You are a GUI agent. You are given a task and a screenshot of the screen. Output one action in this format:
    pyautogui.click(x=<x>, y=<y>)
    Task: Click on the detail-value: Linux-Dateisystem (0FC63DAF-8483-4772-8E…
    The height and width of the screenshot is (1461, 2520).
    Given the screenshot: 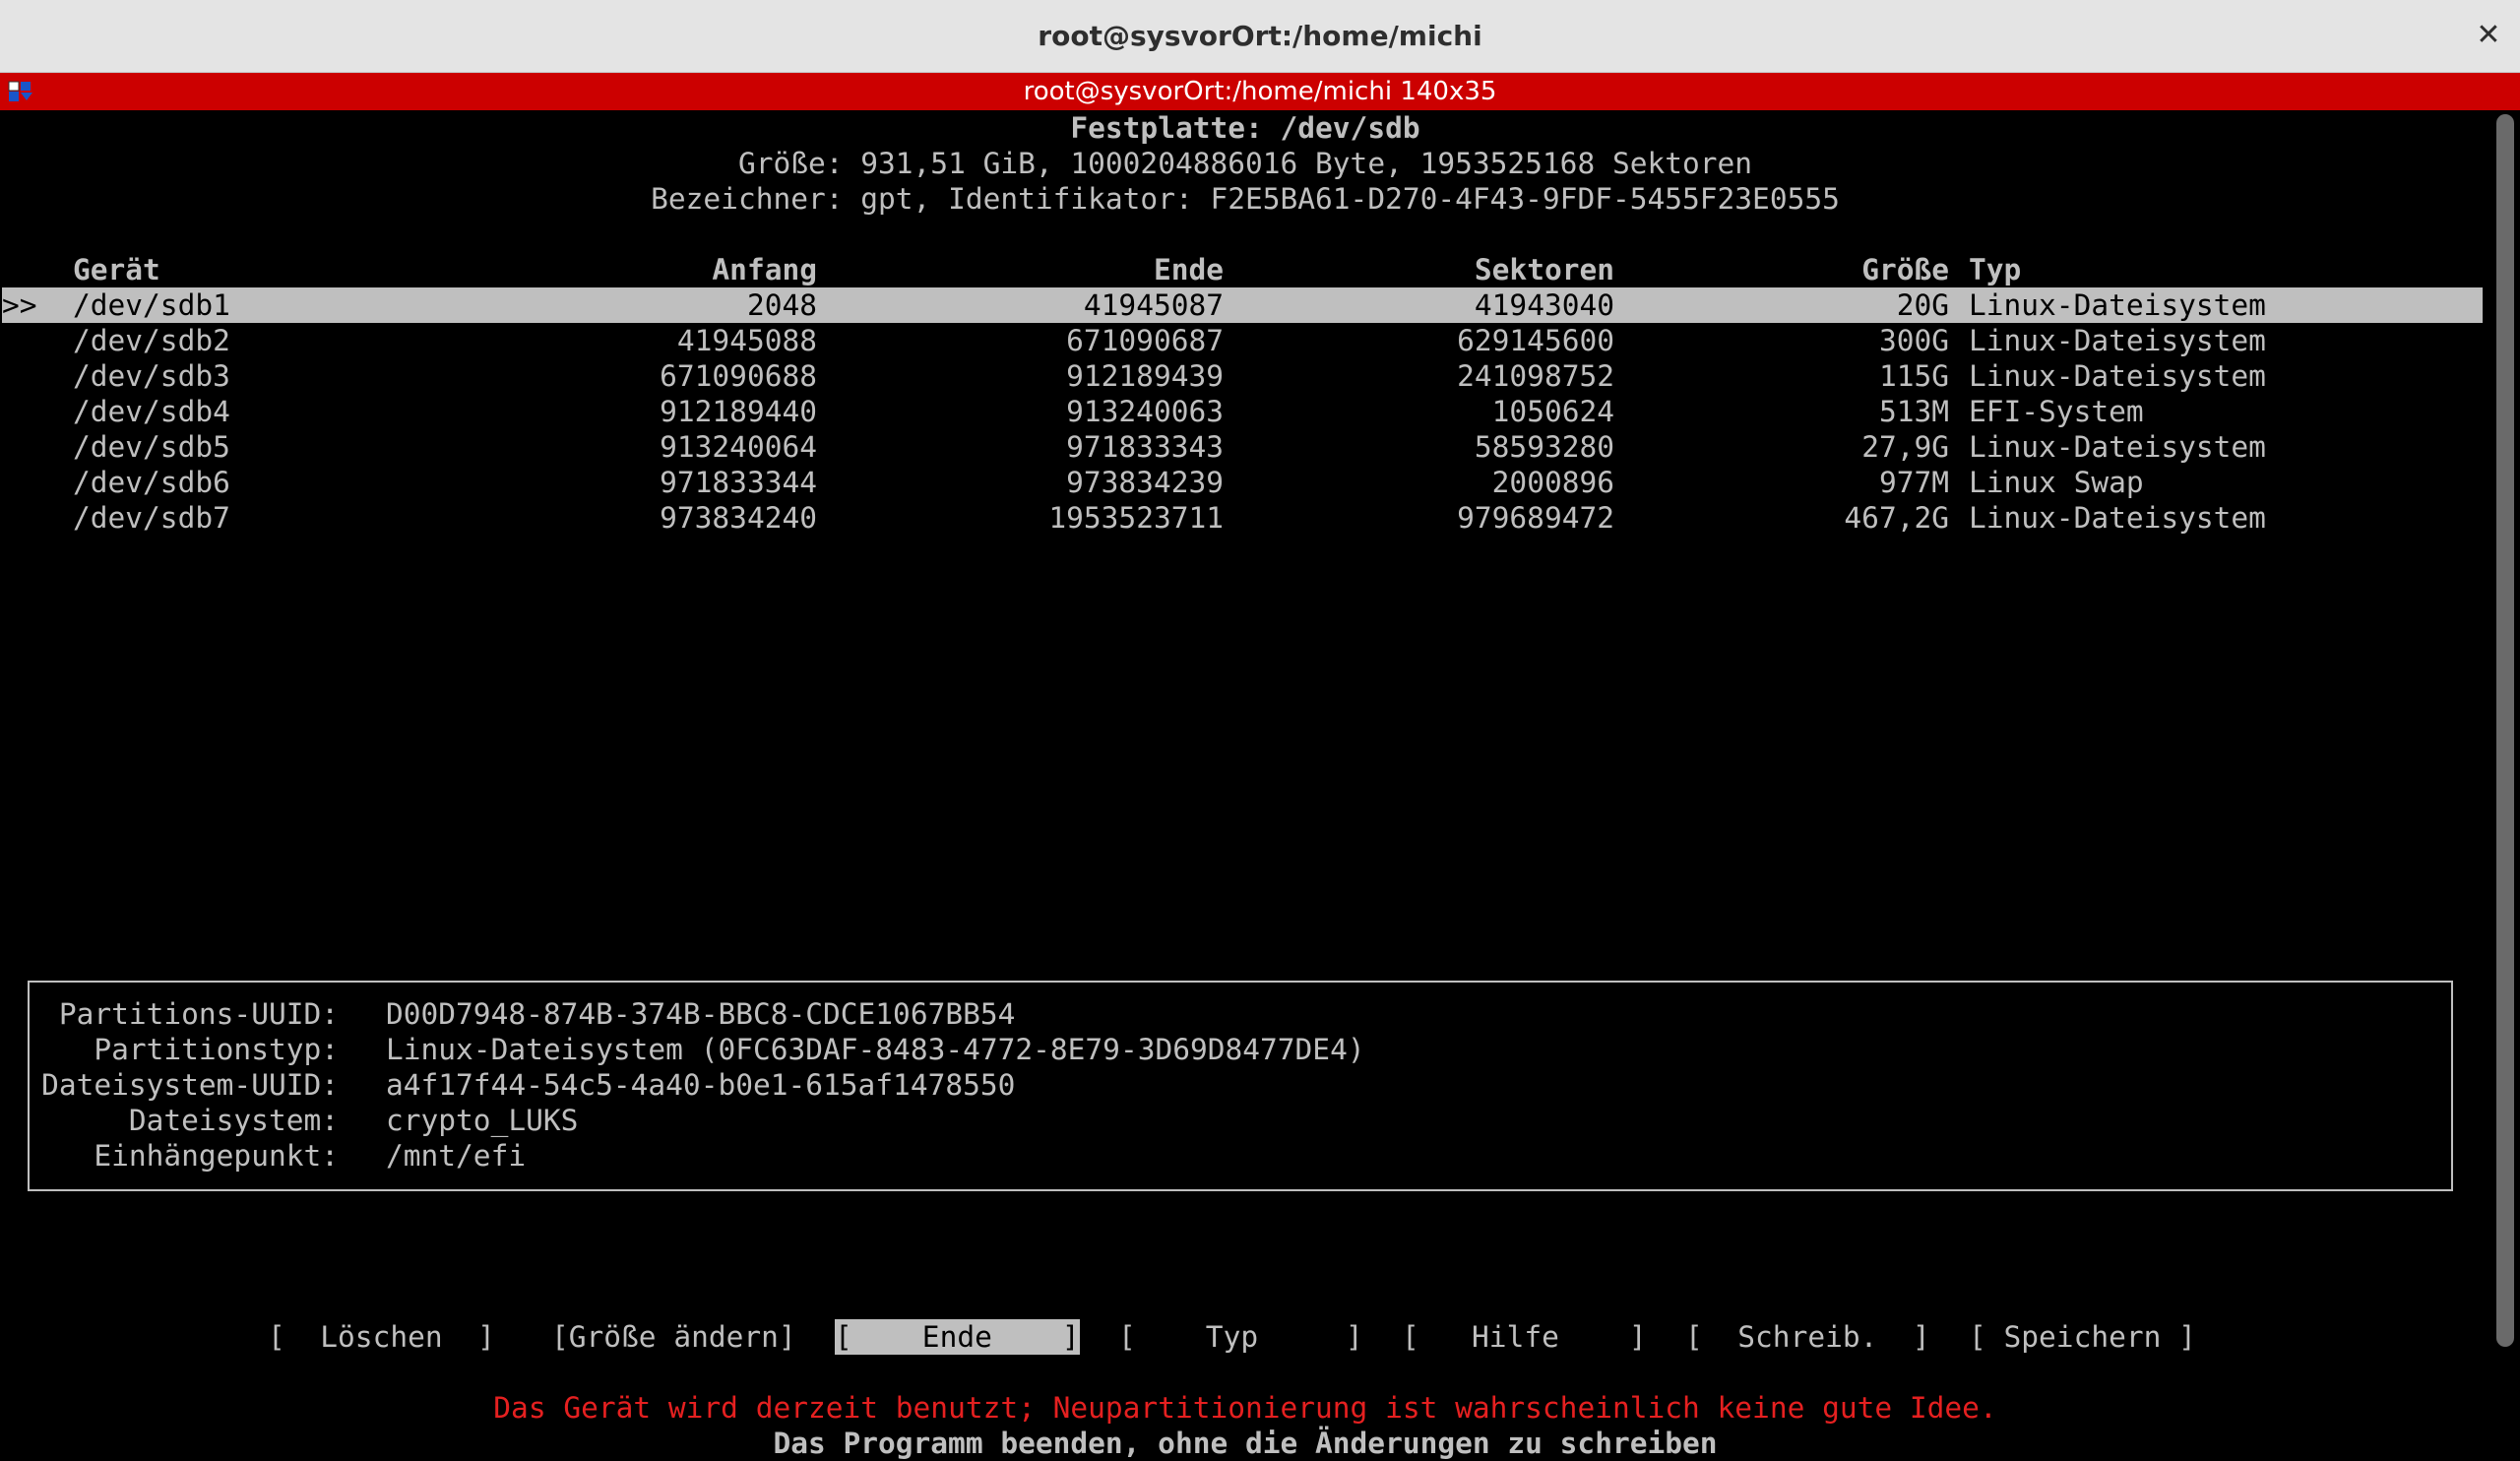 What is the action you would take?
    pyautogui.click(x=875, y=1049)
    